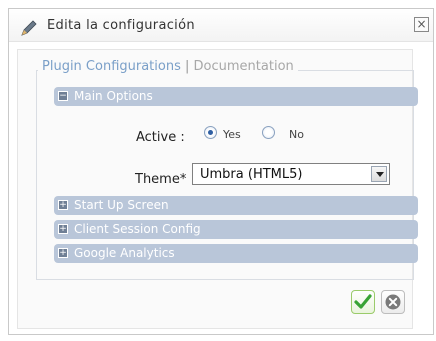 The width and height of the screenshot is (436, 341). I want to click on tab-bar: Plugin Configurations | Documentation, so click(168, 66).